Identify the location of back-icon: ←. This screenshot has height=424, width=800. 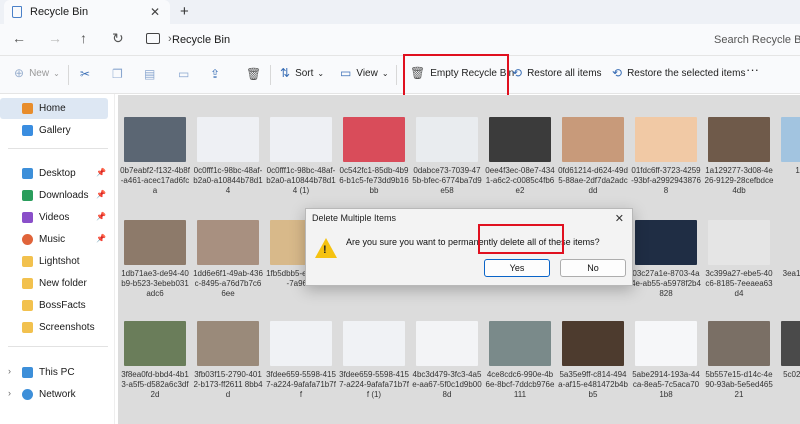
(19, 38).